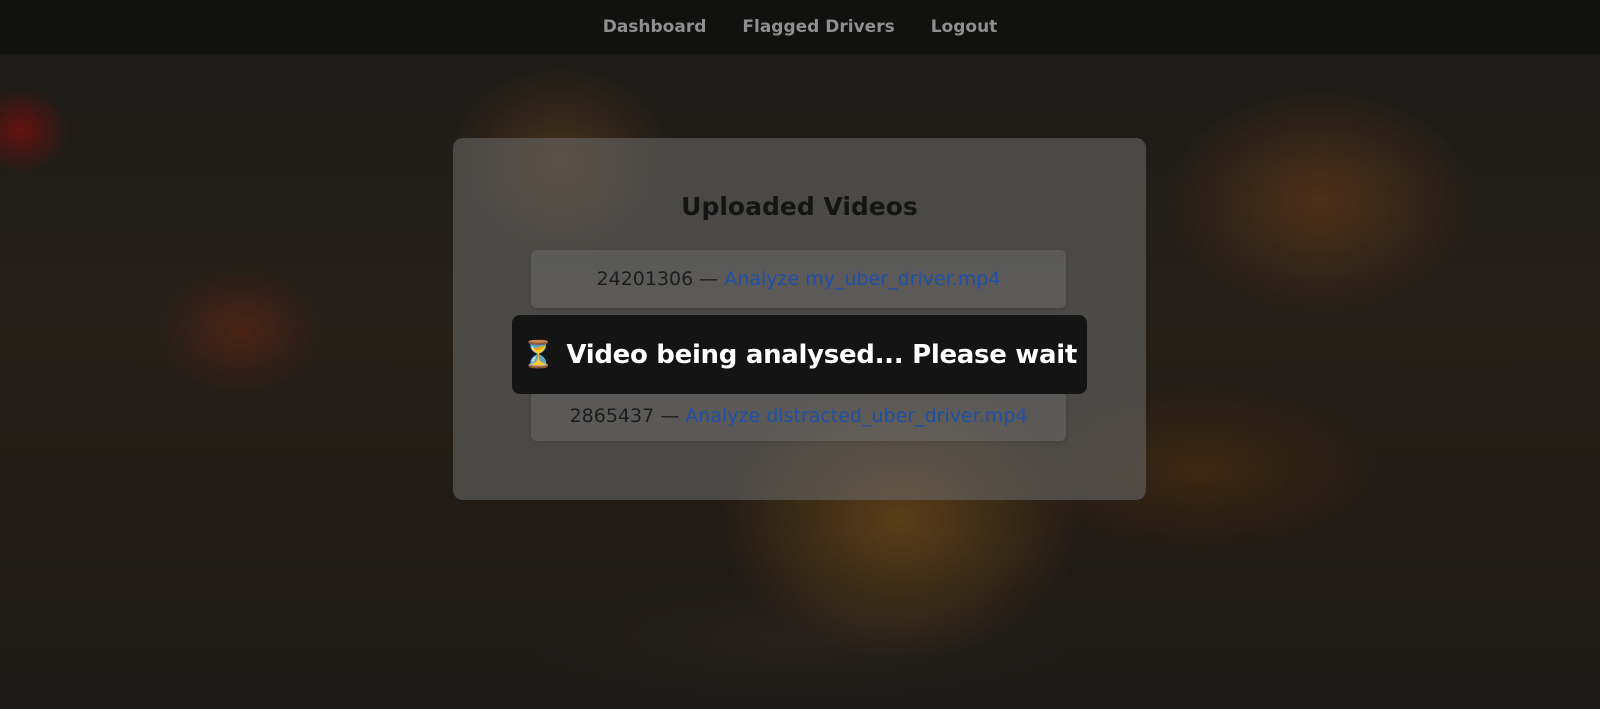  I want to click on analyze-video-link: Analyze my_uber_driver.mp4, so click(862, 279).